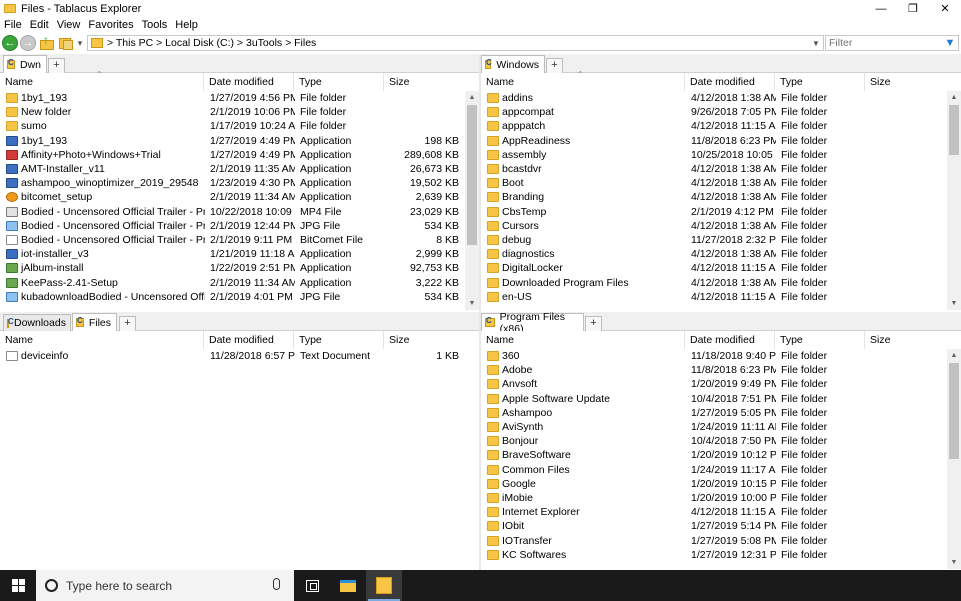  I want to click on table-row: New folder 2/1/2019 10:06 PM File folder, so click(232, 112).